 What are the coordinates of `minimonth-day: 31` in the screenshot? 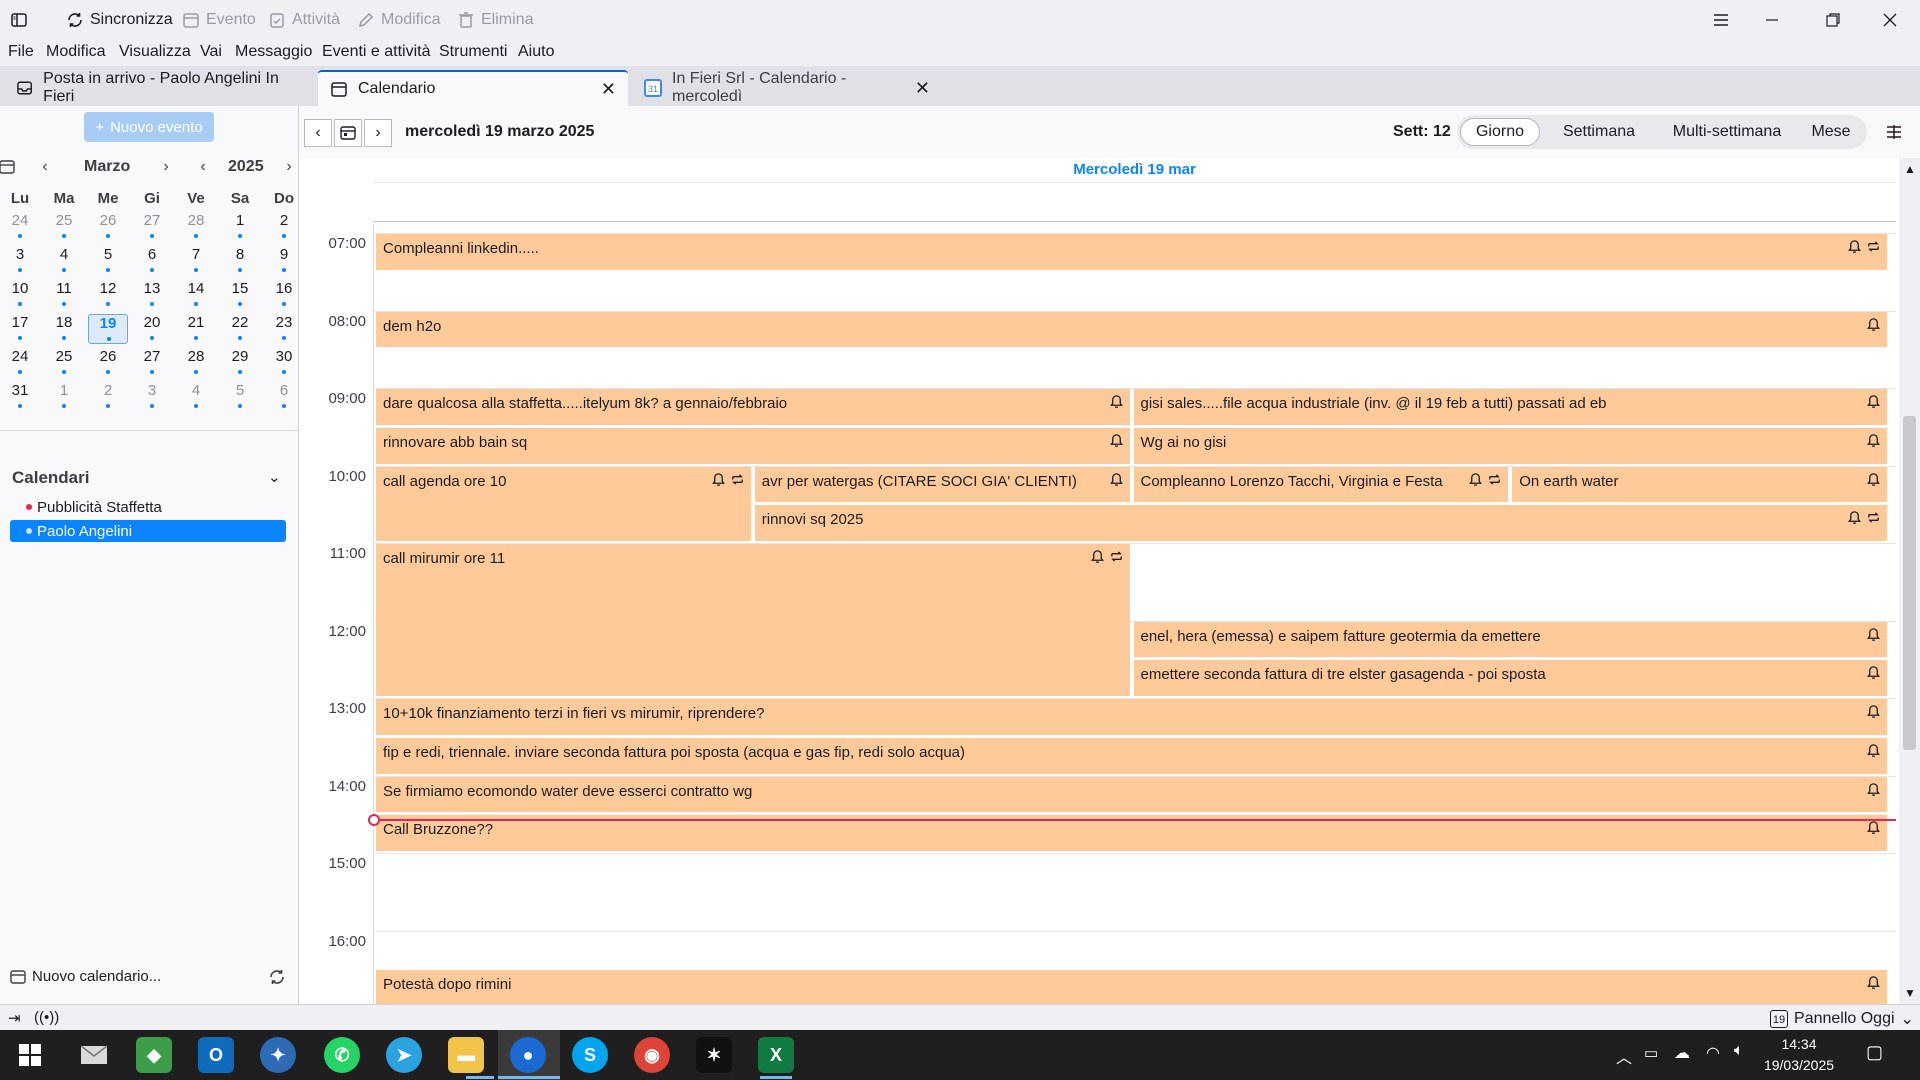 It's located at (20, 397).